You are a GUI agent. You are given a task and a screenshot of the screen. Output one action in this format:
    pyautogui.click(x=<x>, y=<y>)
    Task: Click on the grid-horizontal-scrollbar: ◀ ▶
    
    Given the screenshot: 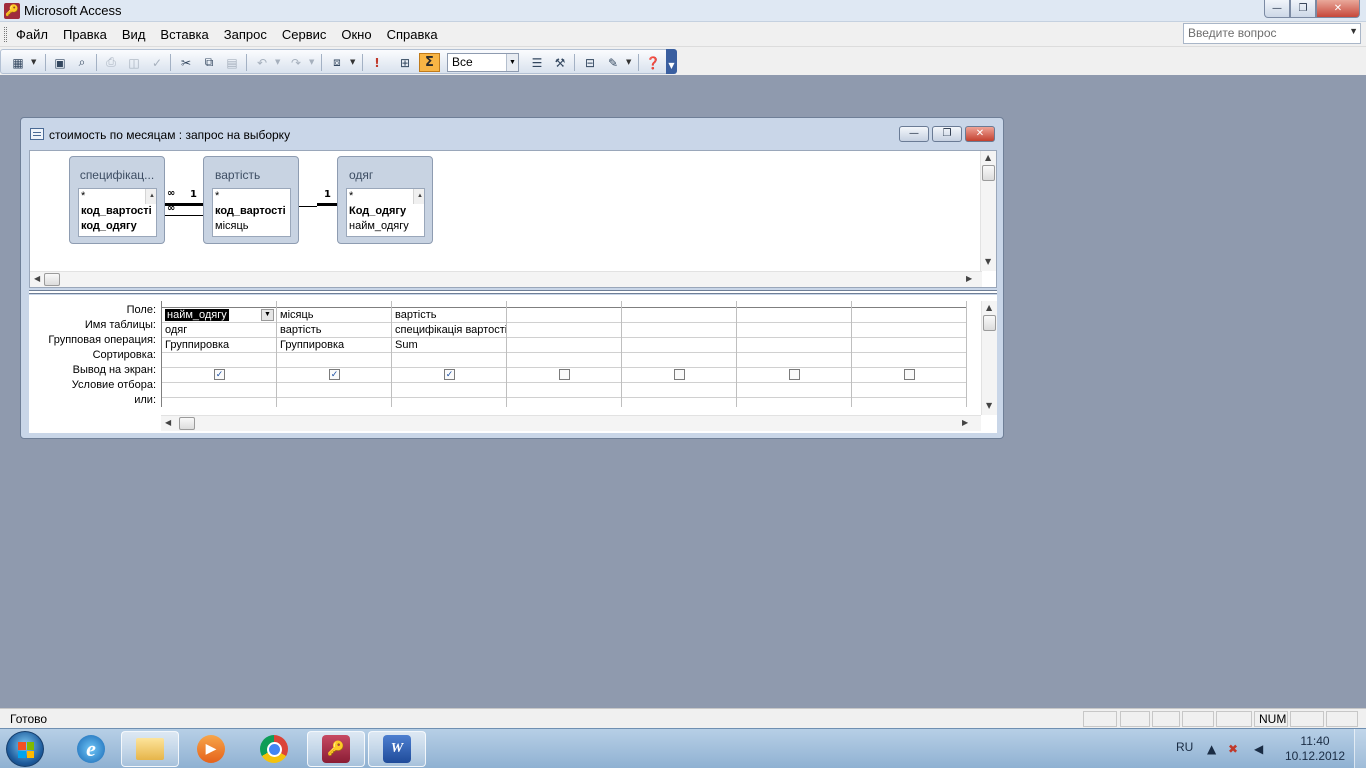 What is the action you would take?
    pyautogui.click(x=571, y=423)
    